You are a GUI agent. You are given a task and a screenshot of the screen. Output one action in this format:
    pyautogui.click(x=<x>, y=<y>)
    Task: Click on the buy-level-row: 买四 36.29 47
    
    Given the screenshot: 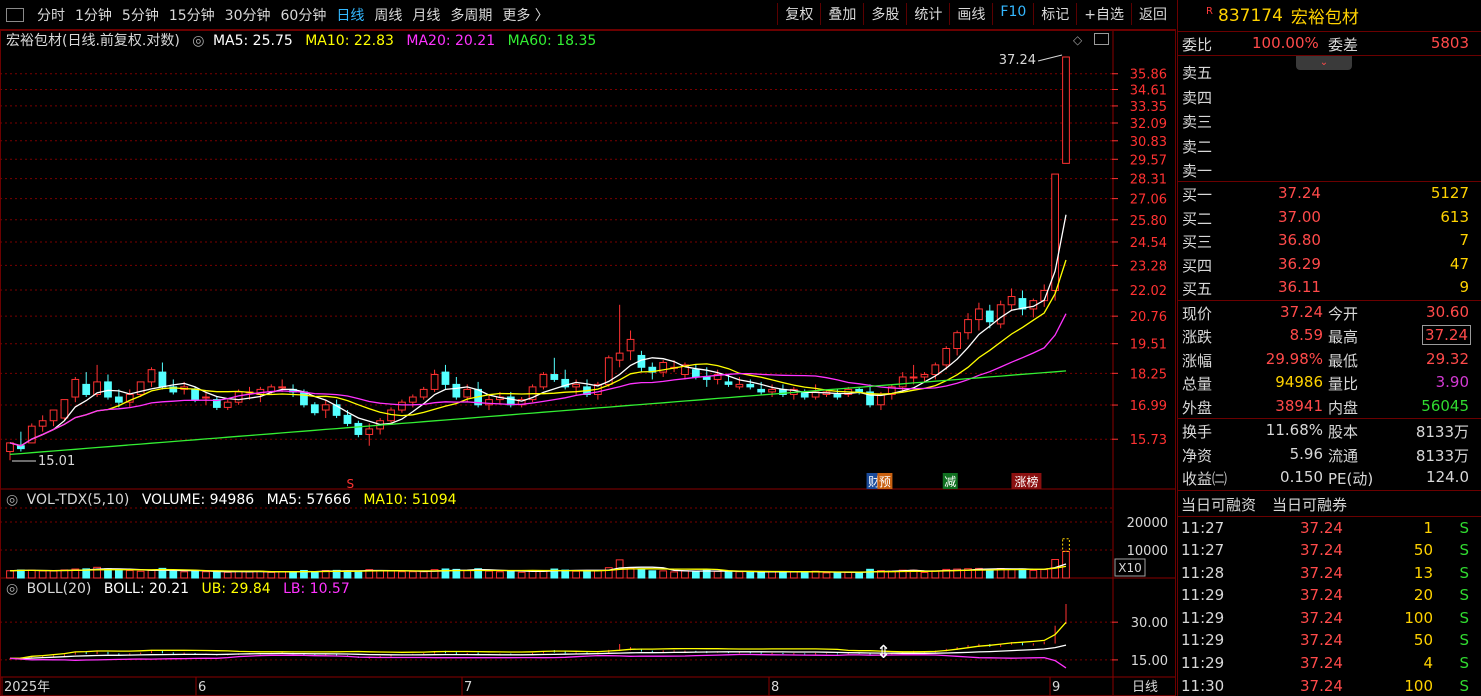 What is the action you would take?
    pyautogui.click(x=1329, y=265)
    